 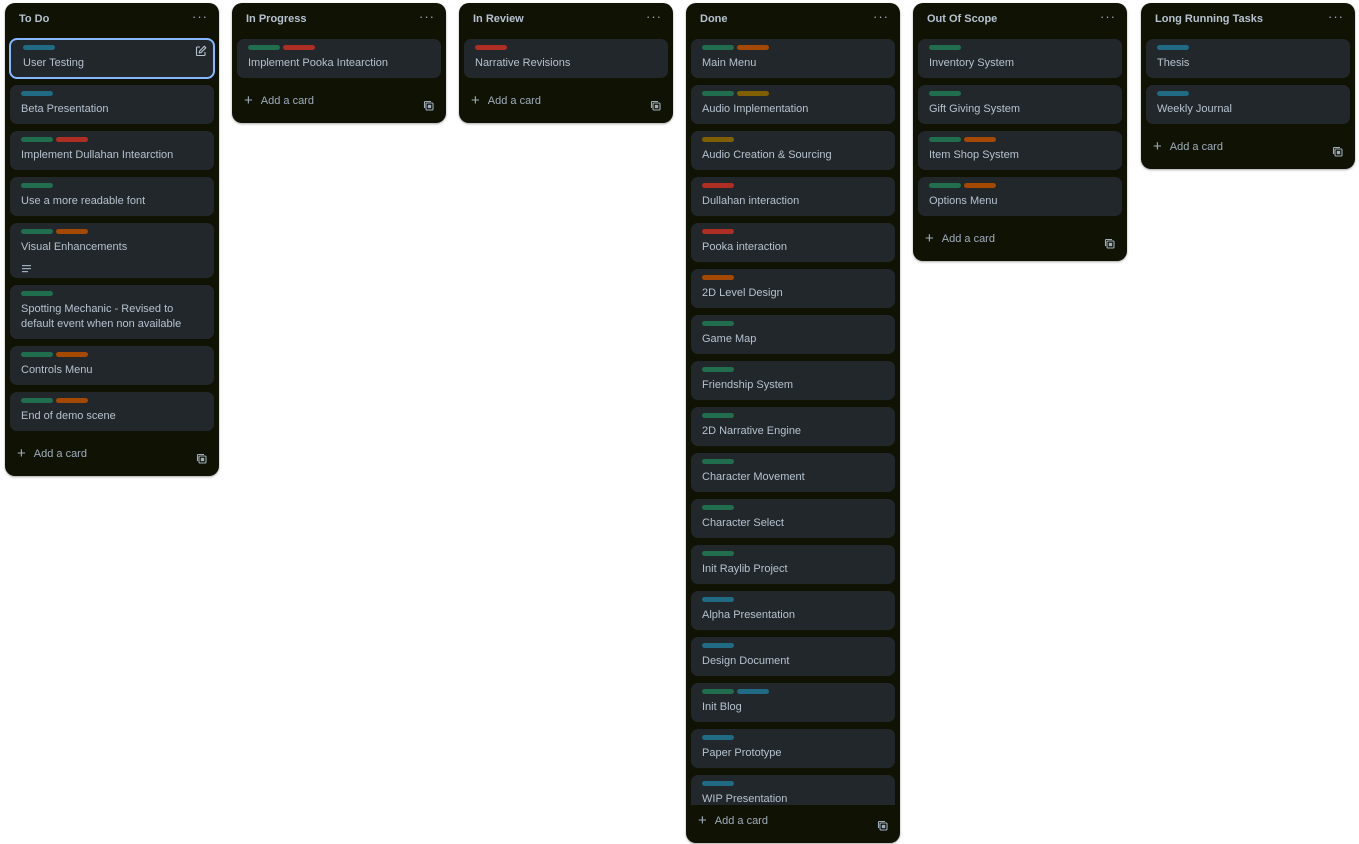 What do you see at coordinates (793, 150) in the screenshot?
I see `card-audio-creation-sourcing: Audio Creation & Sourcing` at bounding box center [793, 150].